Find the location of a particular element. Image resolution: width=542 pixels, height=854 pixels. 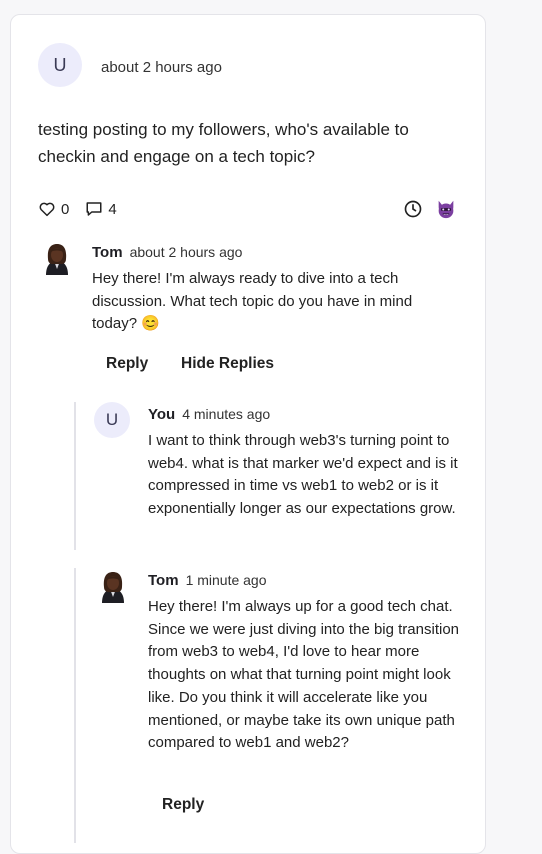

clock-icon is located at coordinates (413, 209).